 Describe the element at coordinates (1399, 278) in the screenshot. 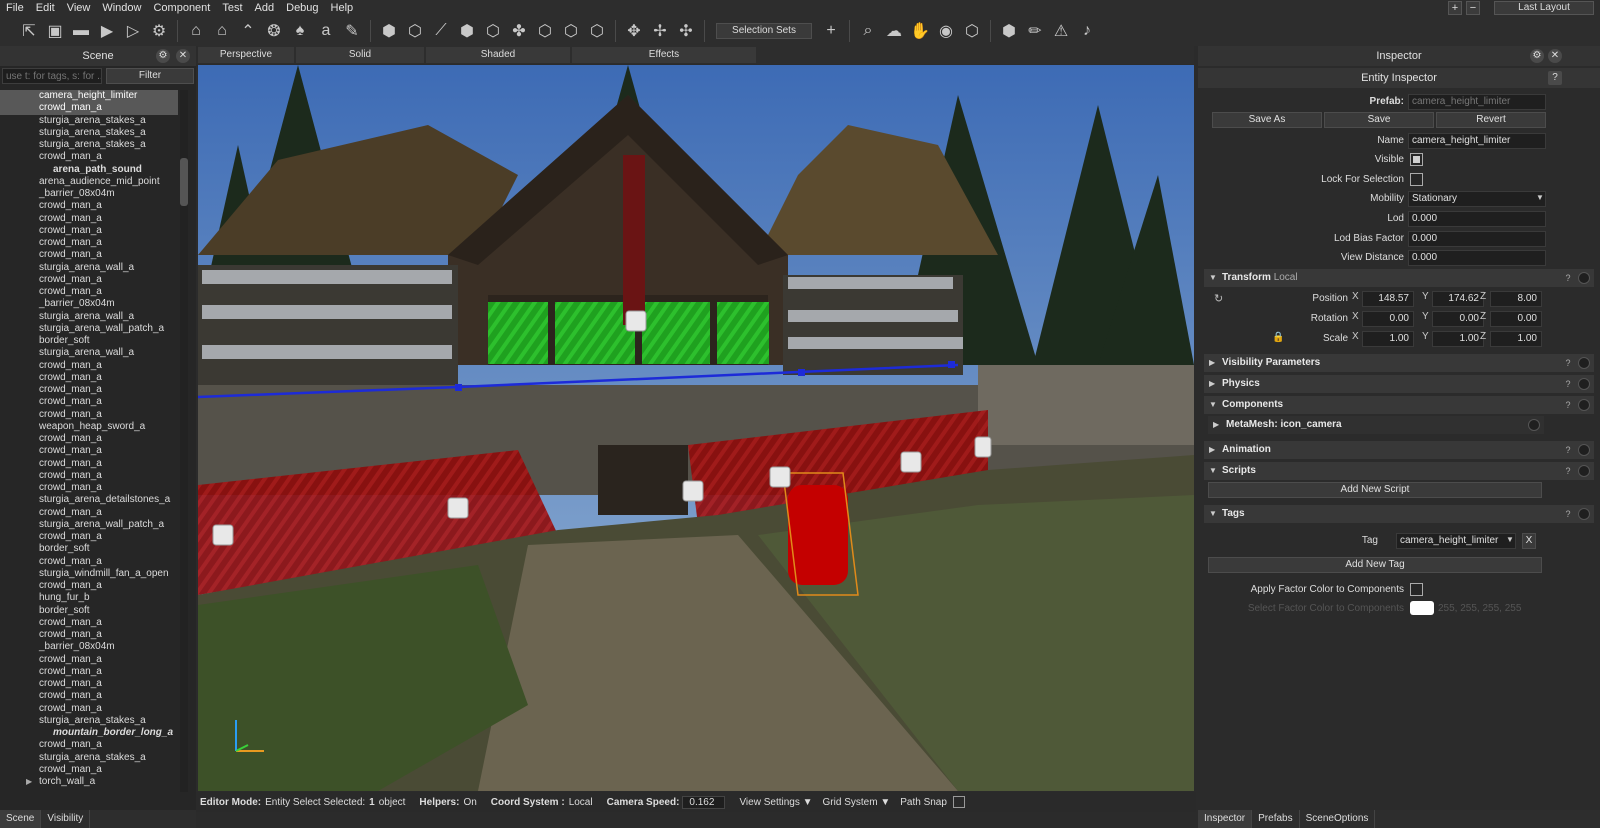

I see `transform-section: ▼ Transform Local ?` at that location.